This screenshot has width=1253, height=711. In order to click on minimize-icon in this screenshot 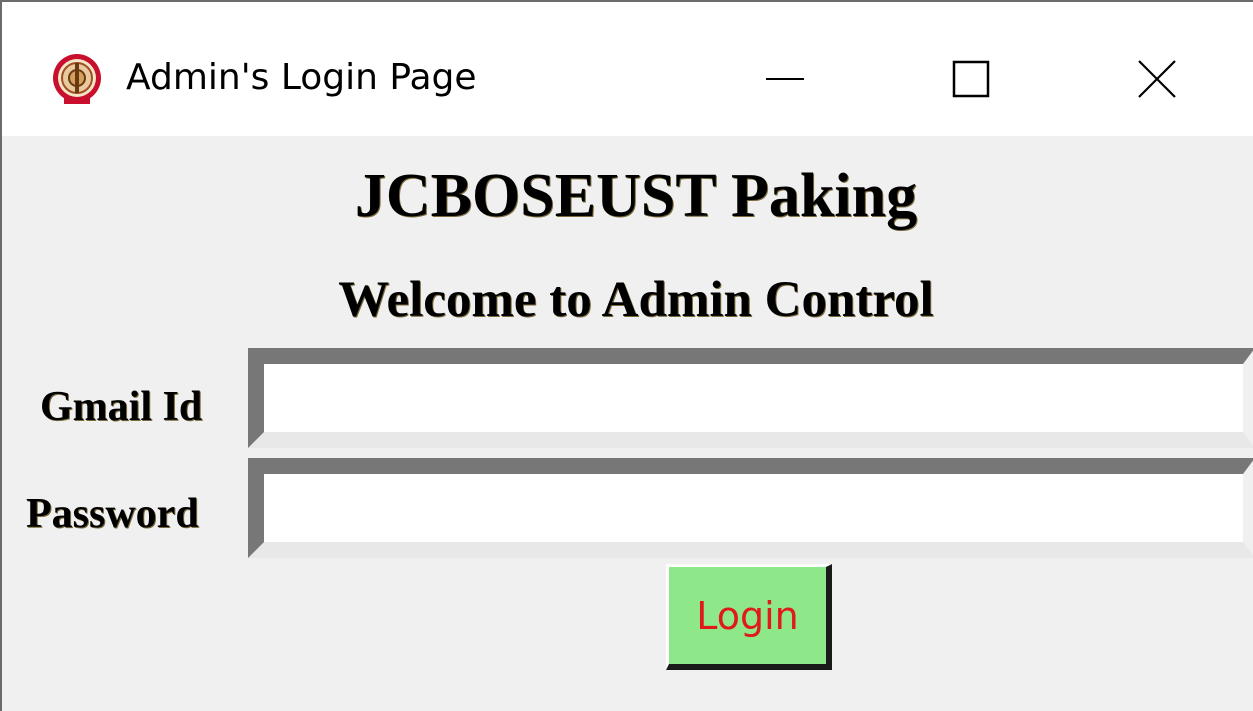, I will do `click(785, 79)`.